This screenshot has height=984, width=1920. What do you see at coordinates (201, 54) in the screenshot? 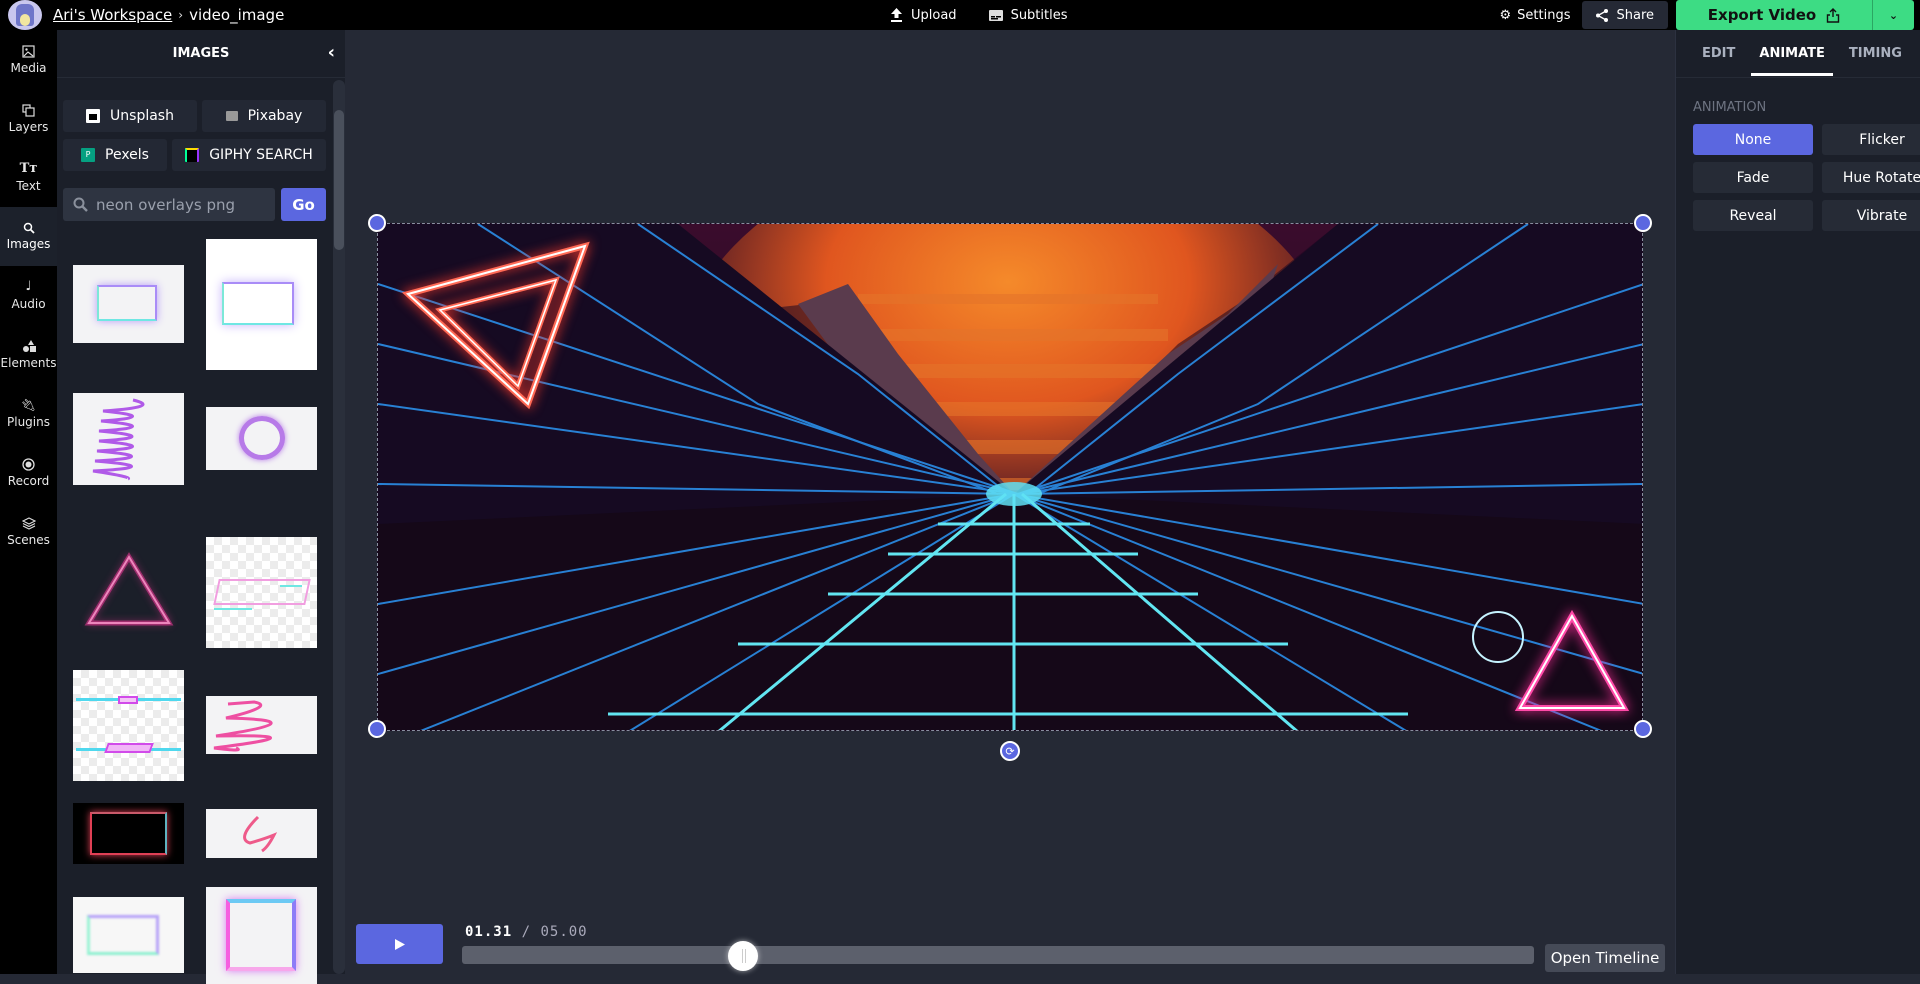
I see `panel-title: IMAGES` at bounding box center [201, 54].